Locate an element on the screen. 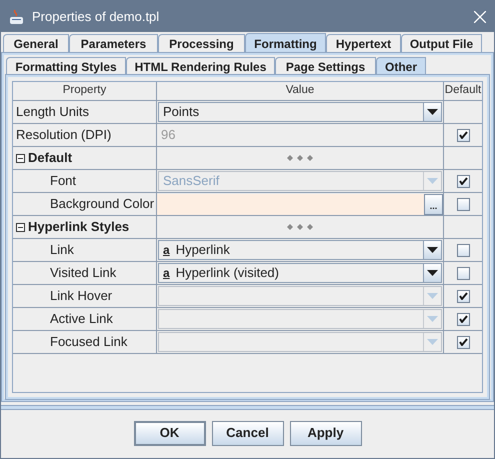 The image size is (495, 459). dropdown-value: Hyperlink (visited) is located at coordinates (227, 273).